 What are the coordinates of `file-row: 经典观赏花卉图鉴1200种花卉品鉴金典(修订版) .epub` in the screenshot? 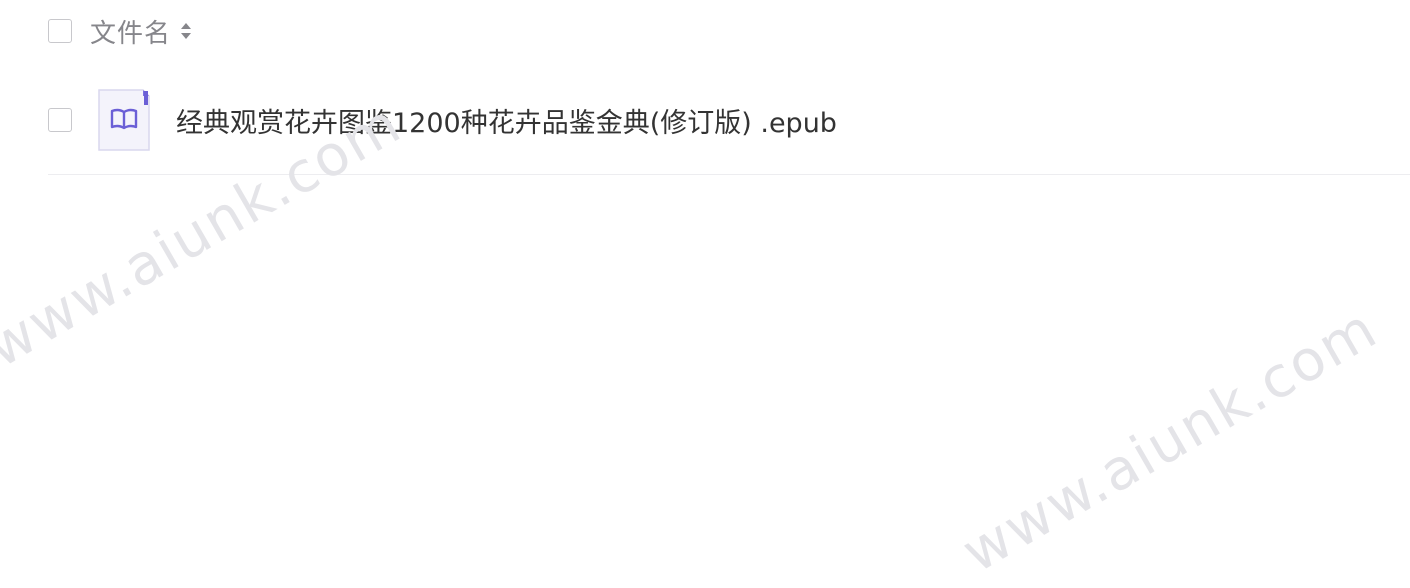 It's located at (729, 120).